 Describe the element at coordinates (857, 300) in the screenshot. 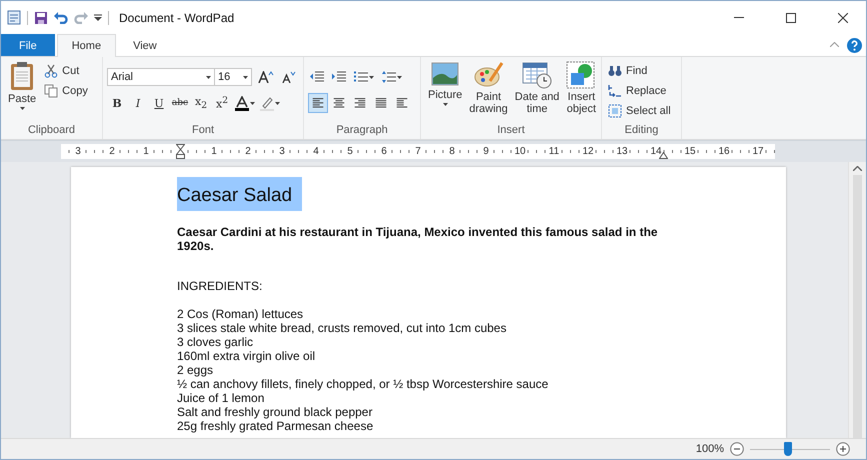

I see `vertical-scrollbar` at that location.